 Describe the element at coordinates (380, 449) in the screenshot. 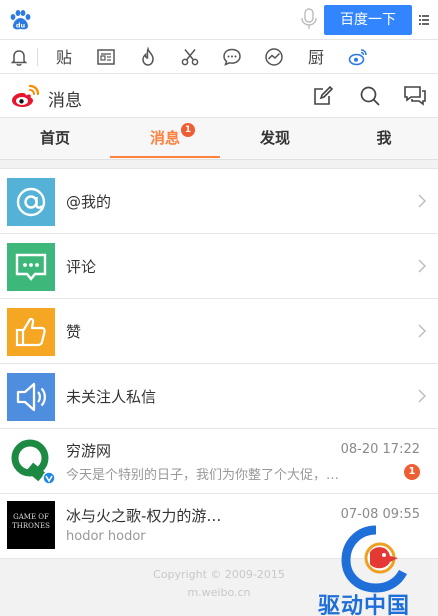

I see `message-time: 08-20 17:22` at that location.